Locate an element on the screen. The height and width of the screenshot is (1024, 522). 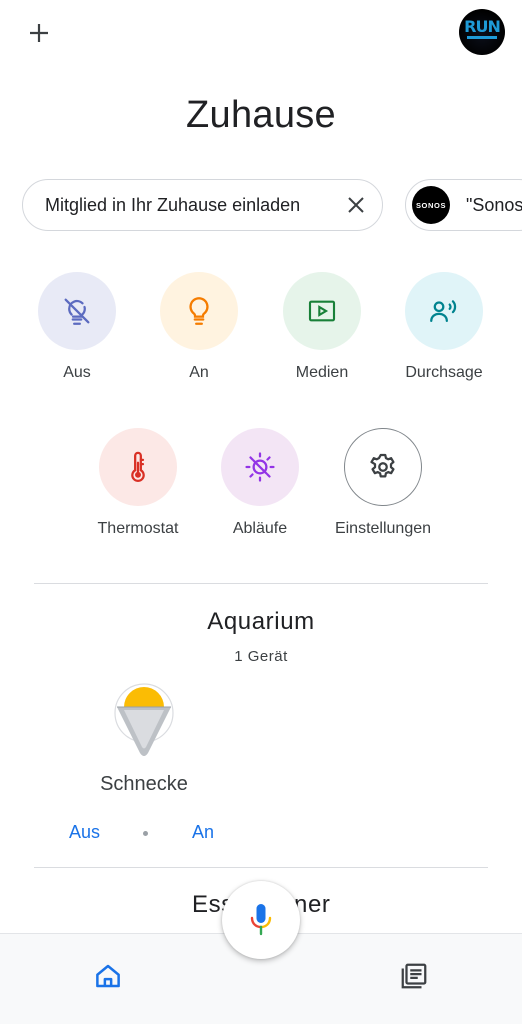
room-device-count: 1 Gerät is located at coordinates (261, 656).